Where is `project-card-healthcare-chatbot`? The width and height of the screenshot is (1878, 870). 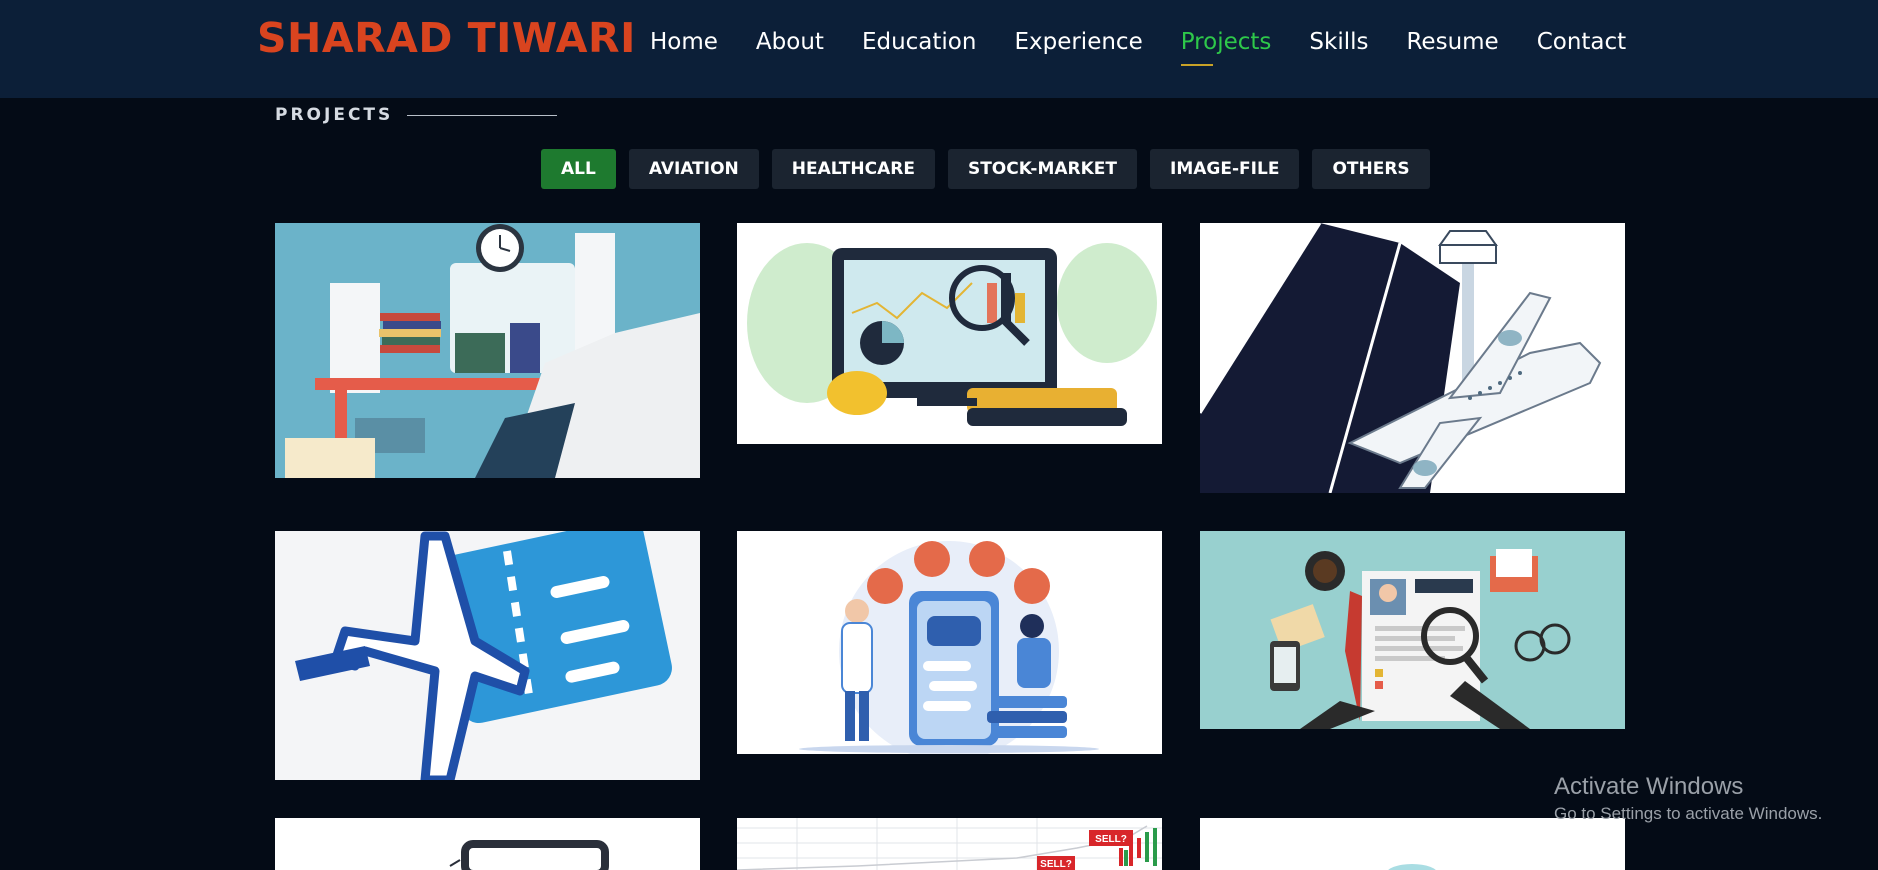 project-card-healthcare-chatbot is located at coordinates (949, 642).